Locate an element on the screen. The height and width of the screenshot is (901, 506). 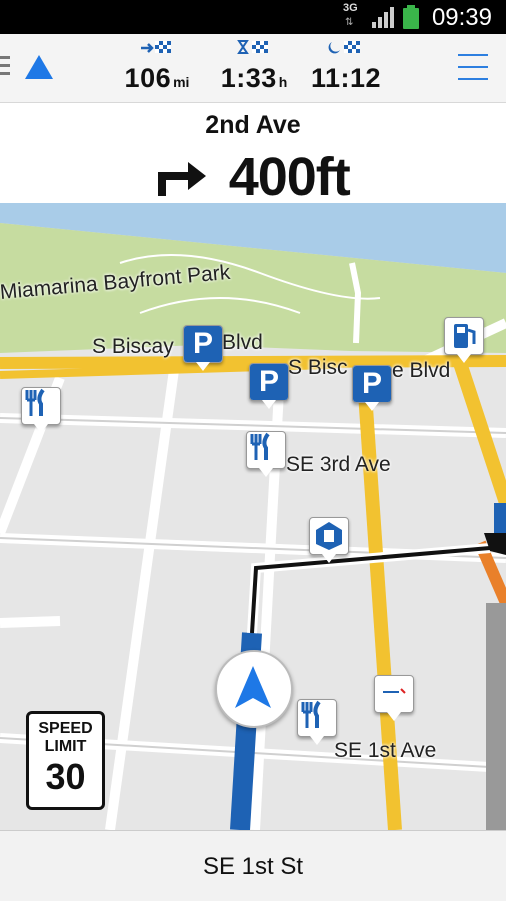
current-street-bar: SE 1st St is located at coordinates (253, 865).